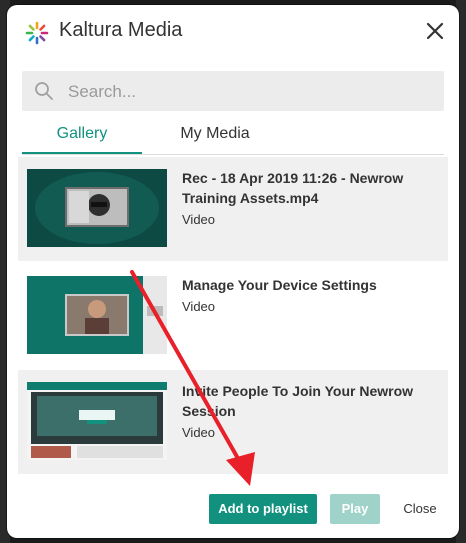 The width and height of the screenshot is (466, 543). What do you see at coordinates (215, 134) in the screenshot?
I see `tab-my-media: My Media` at bounding box center [215, 134].